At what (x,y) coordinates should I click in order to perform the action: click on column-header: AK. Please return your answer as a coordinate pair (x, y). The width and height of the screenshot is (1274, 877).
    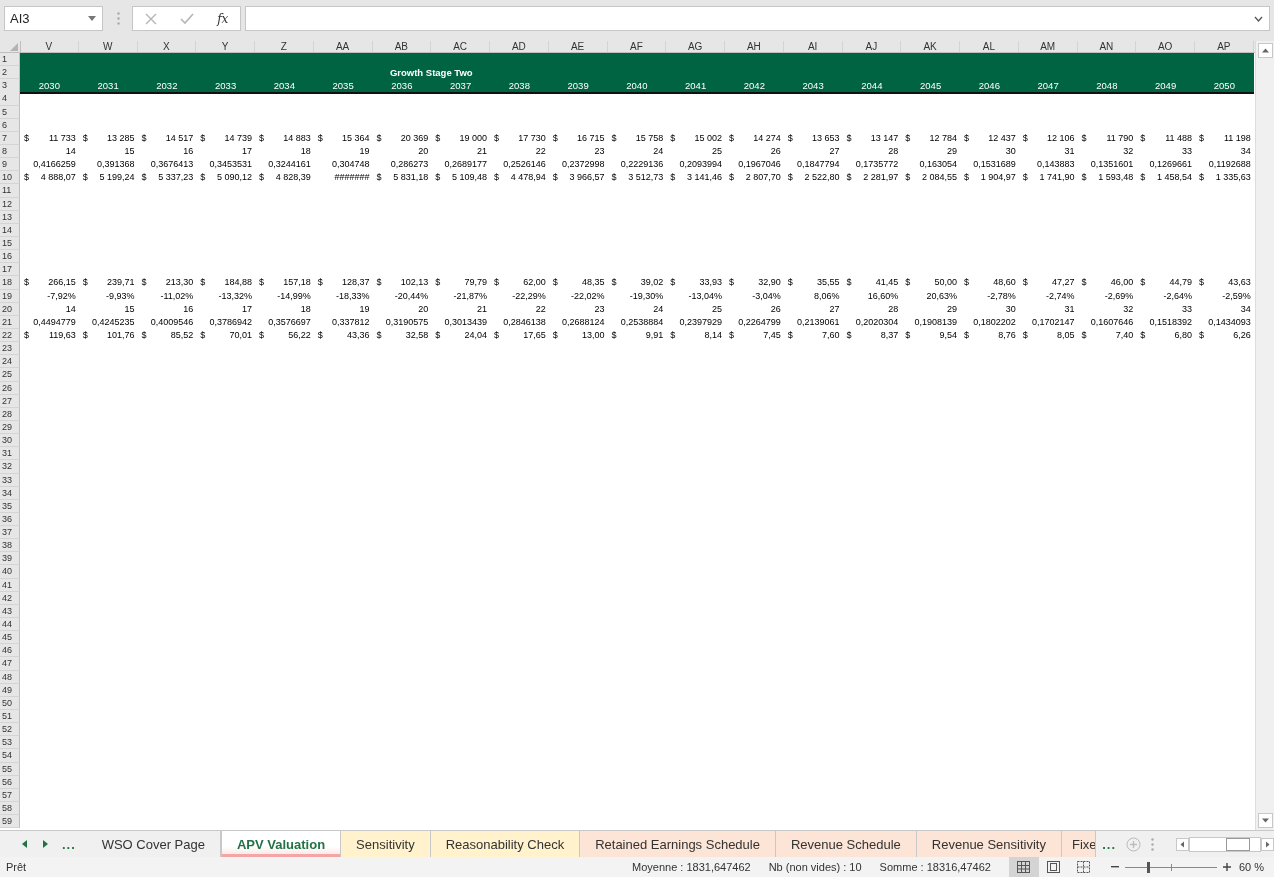
    Looking at the image, I should click on (930, 46).